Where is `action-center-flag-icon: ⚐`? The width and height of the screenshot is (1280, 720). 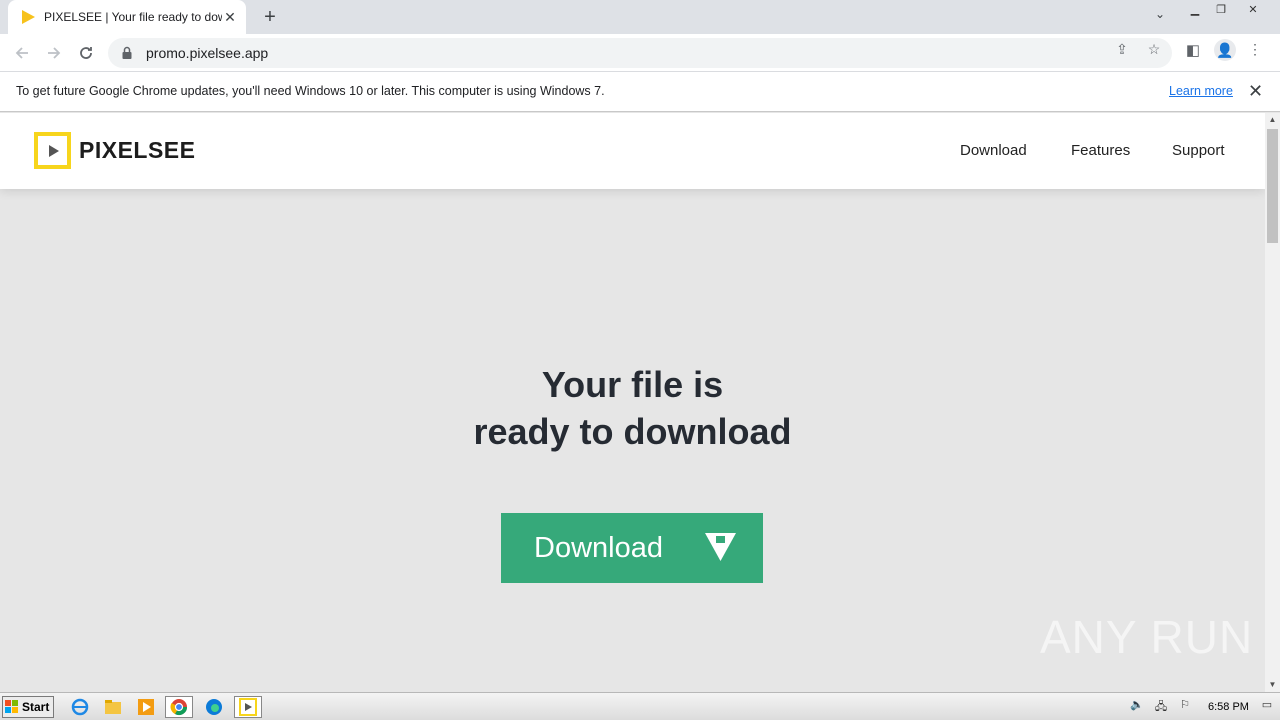
action-center-flag-icon: ⚐ is located at coordinates (1185, 707).